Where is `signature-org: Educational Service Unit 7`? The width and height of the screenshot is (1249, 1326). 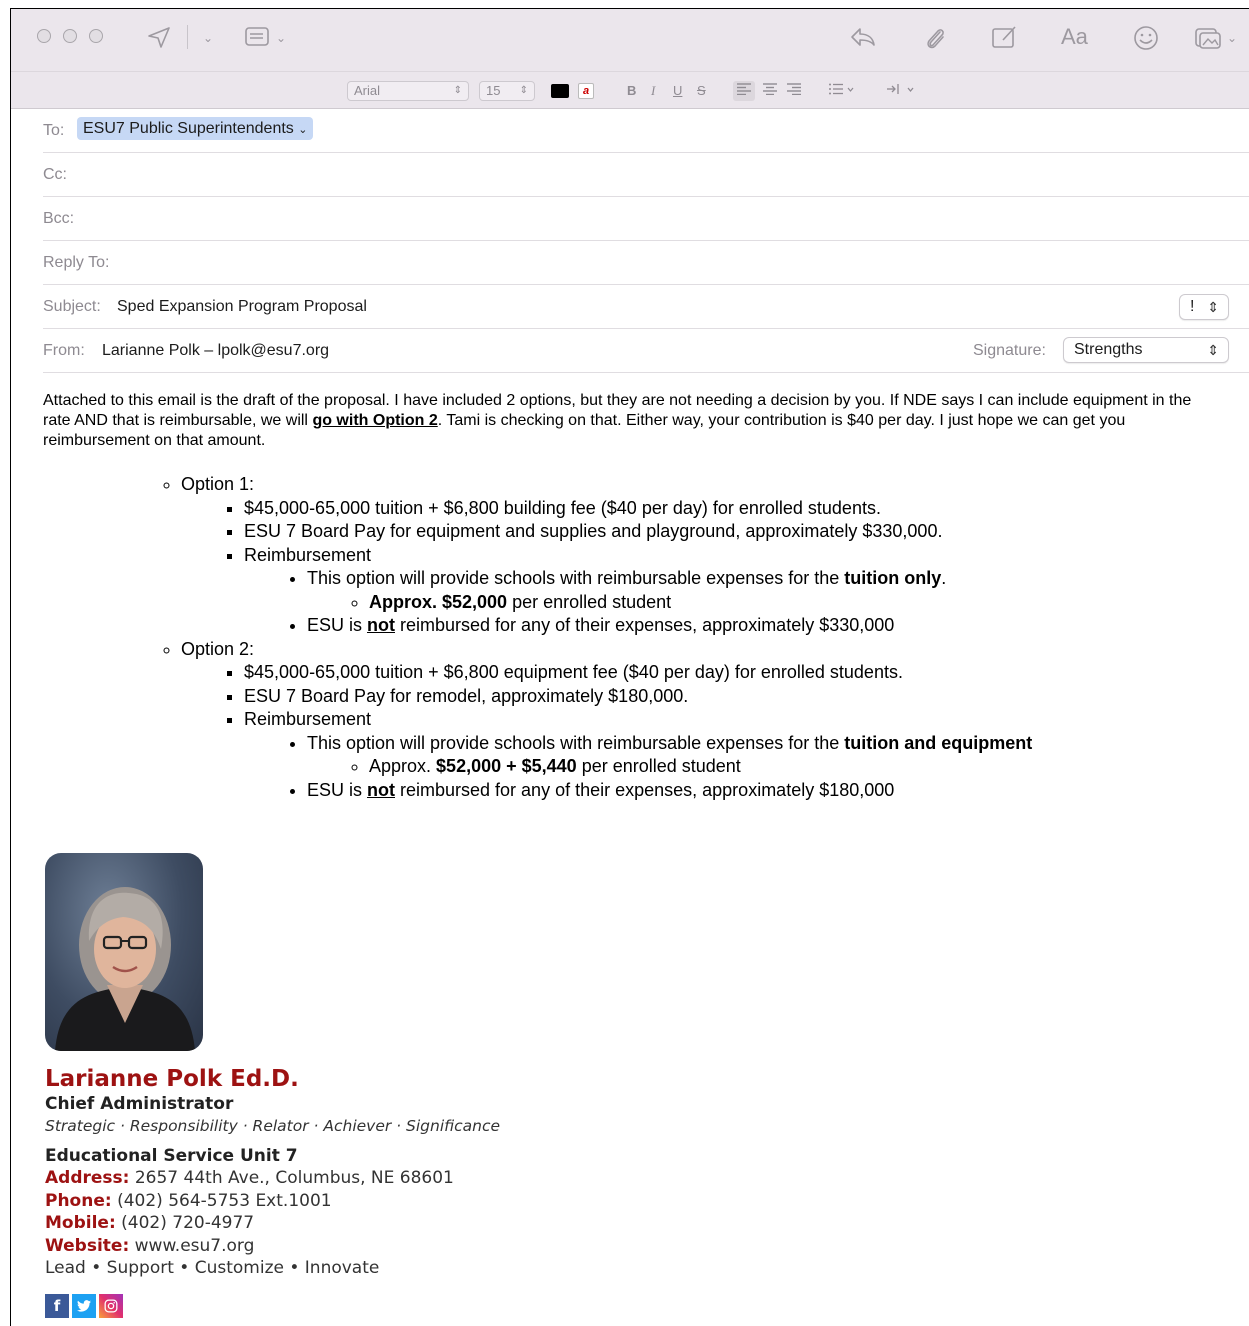
signature-org: Educational Service Unit 7 is located at coordinates (171, 1156).